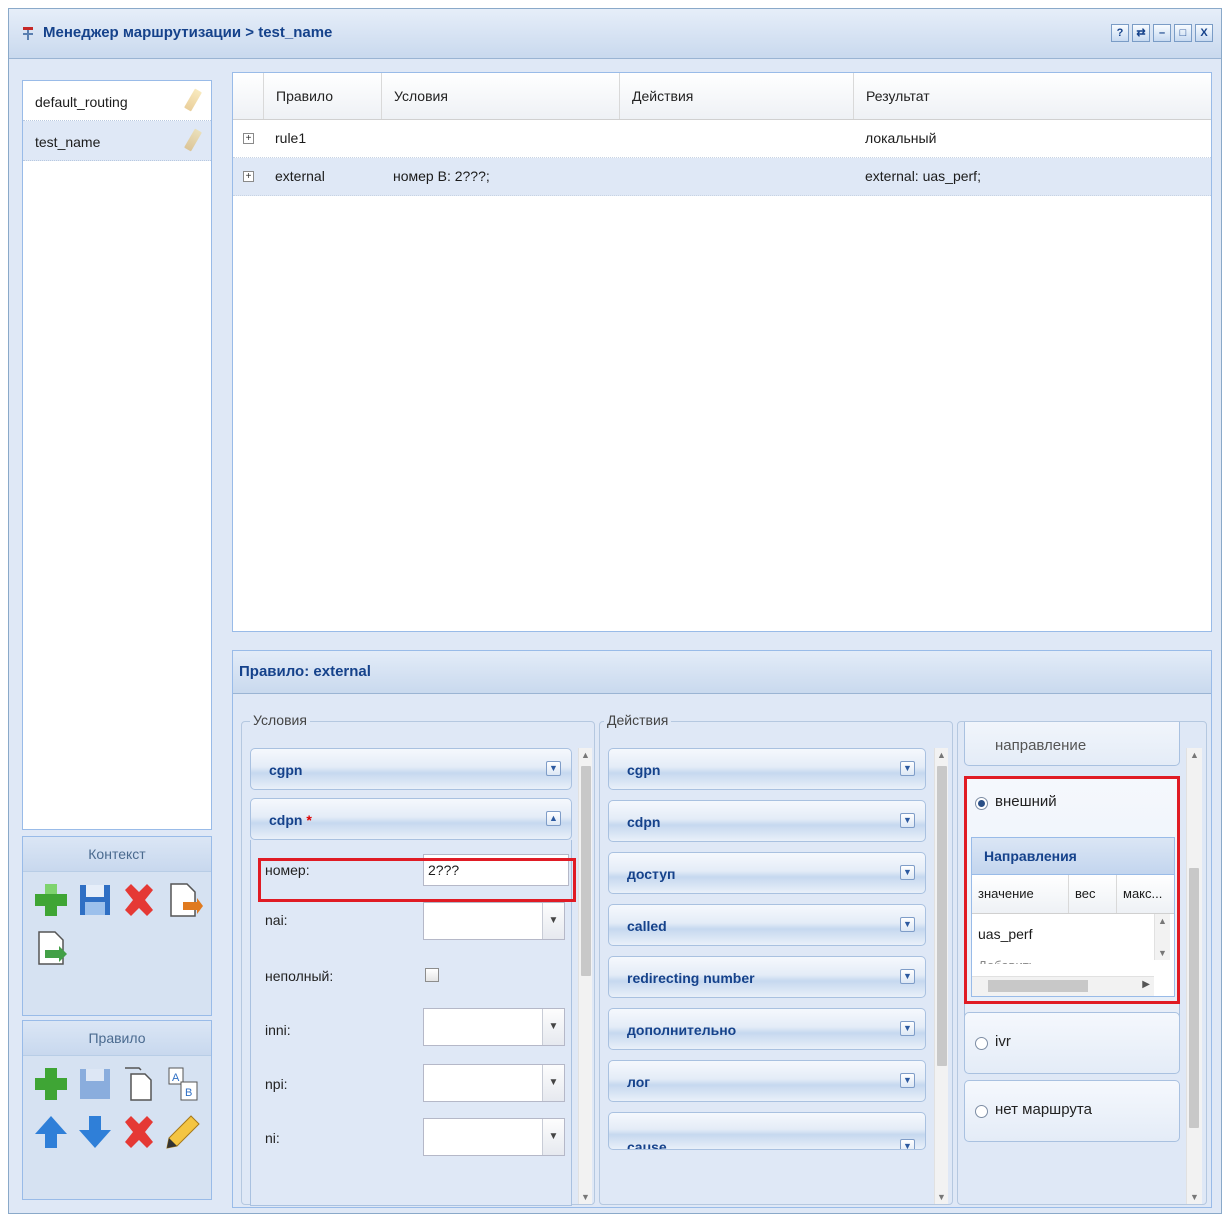 This screenshot has width=1231, height=1224. I want to click on ivr-option-label: ivr, so click(1003, 1041).